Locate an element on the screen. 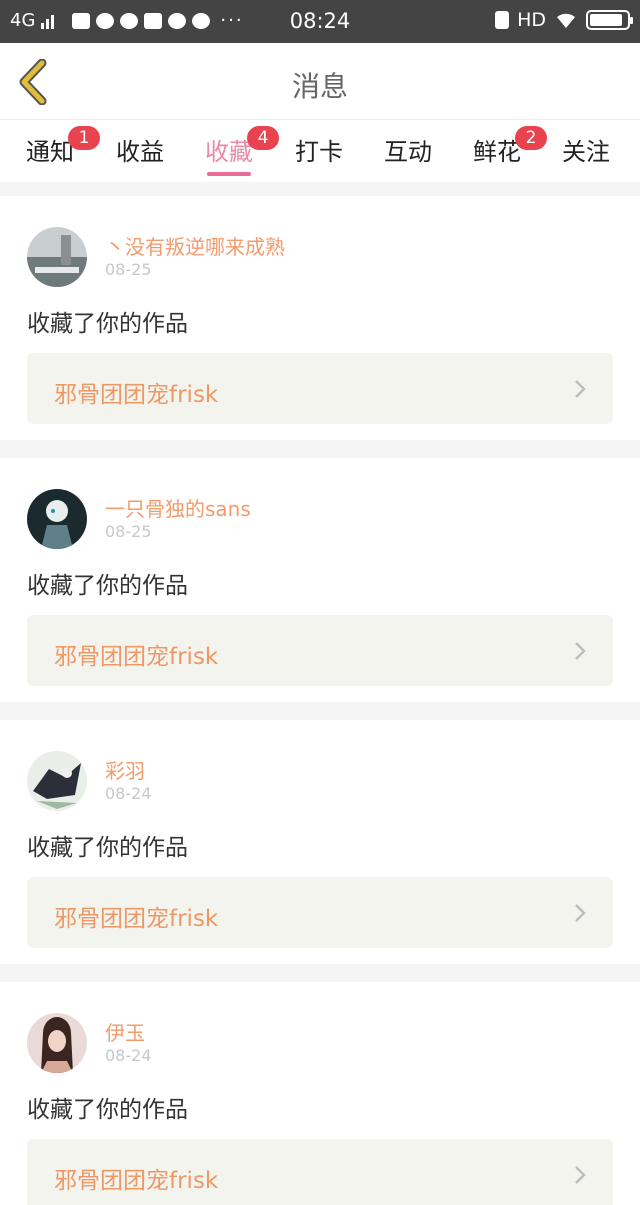  tab-checkin: 打卡 is located at coordinates (319, 149).